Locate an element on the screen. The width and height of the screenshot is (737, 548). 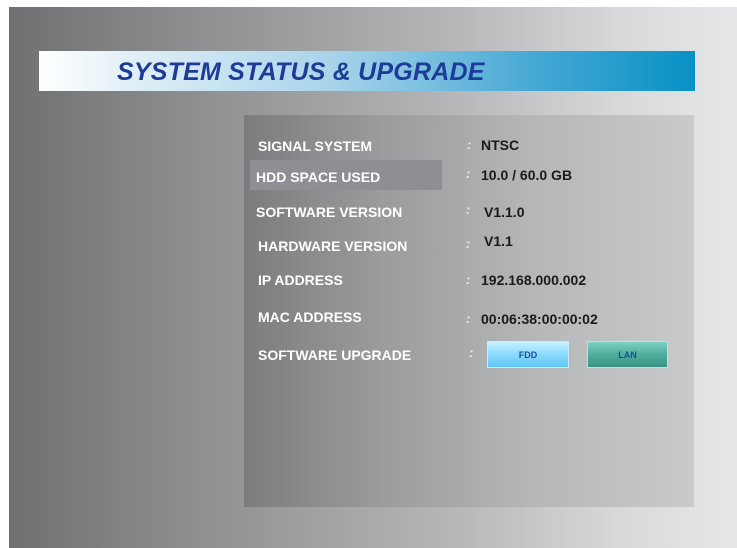
title-bar: SYSTEM STATUS & UPGRADE is located at coordinates (367, 71).